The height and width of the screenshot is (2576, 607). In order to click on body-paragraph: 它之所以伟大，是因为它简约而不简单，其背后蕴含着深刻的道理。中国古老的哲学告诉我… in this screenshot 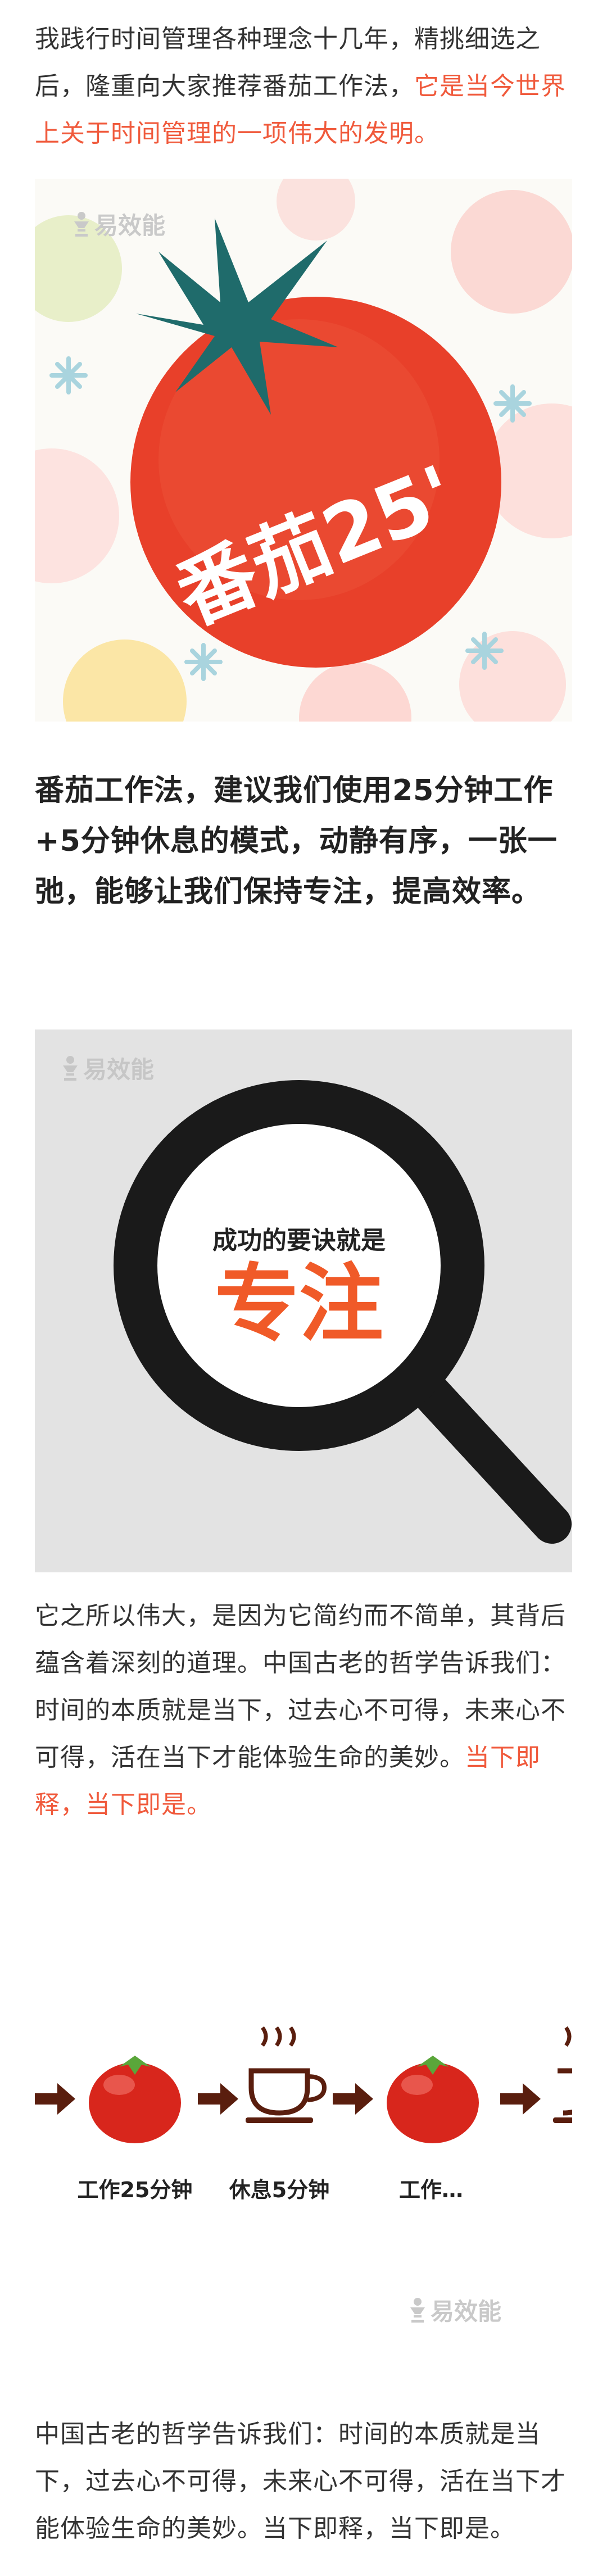, I will do `click(303, 1711)`.